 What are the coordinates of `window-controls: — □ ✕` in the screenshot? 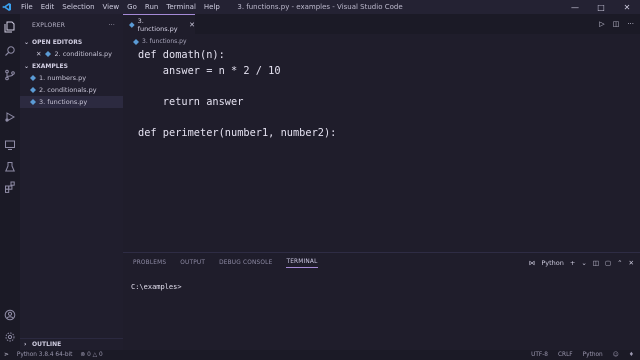 It's located at (601, 7).